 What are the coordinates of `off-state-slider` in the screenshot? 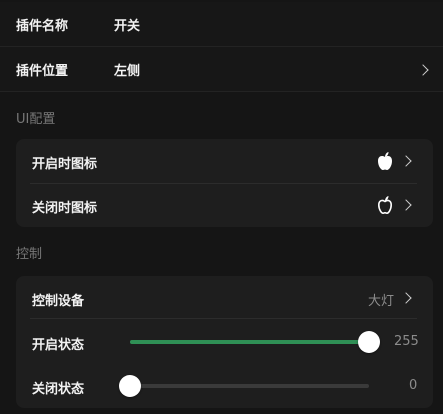 It's located at (244, 386).